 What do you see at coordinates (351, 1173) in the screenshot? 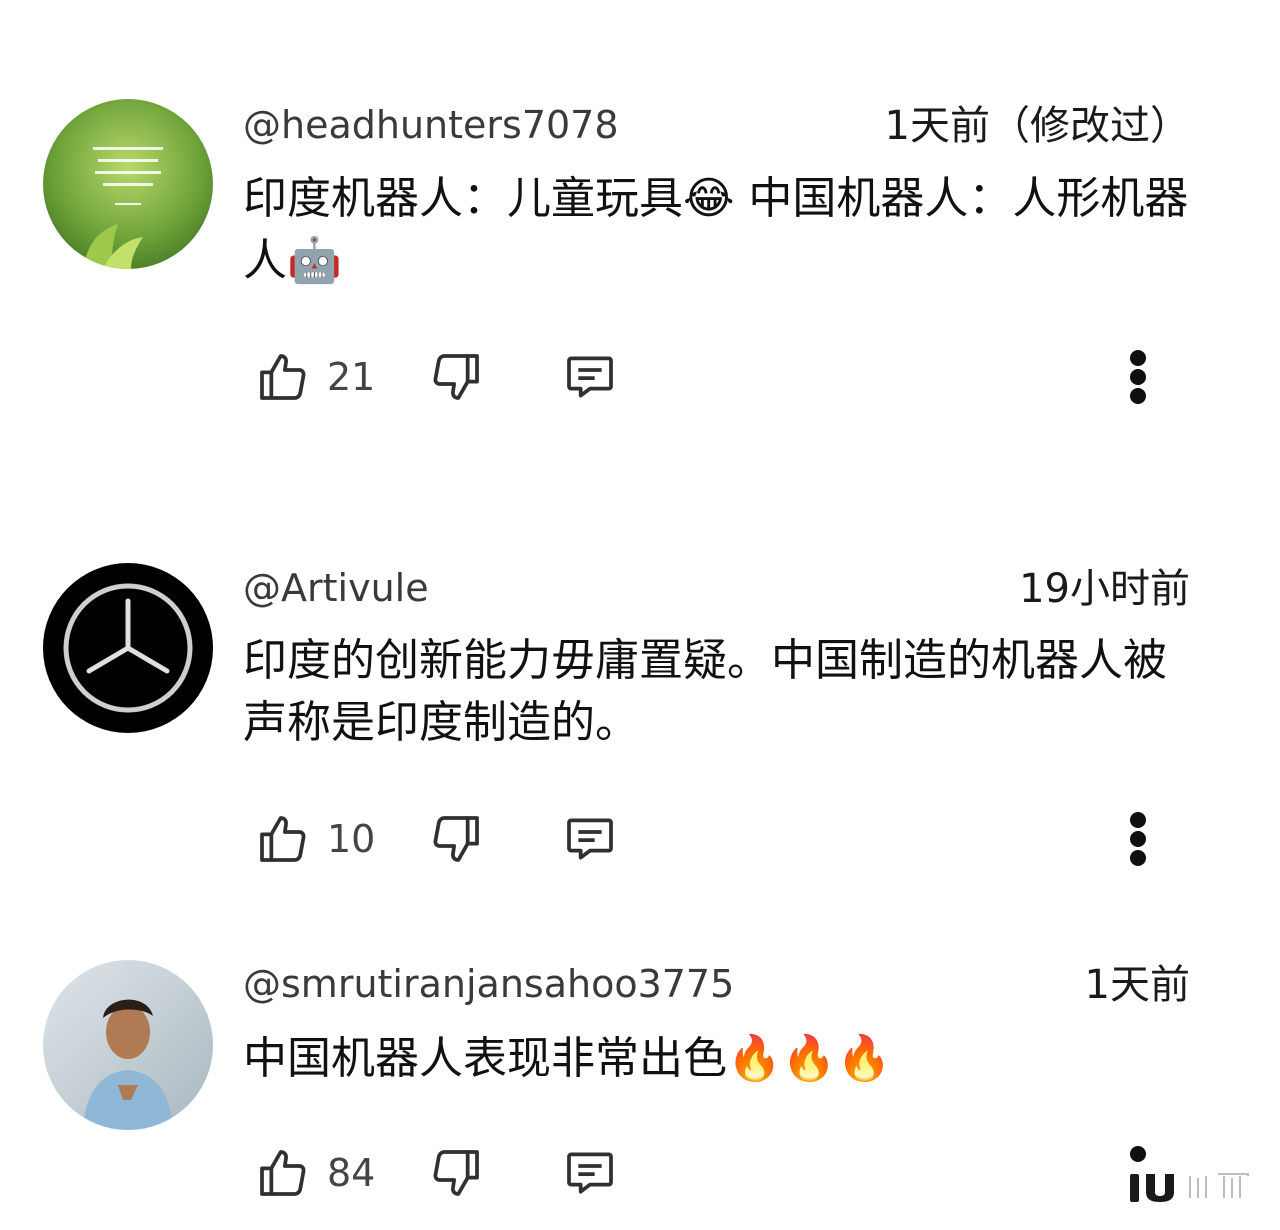
I see `like-count: 84` at bounding box center [351, 1173].